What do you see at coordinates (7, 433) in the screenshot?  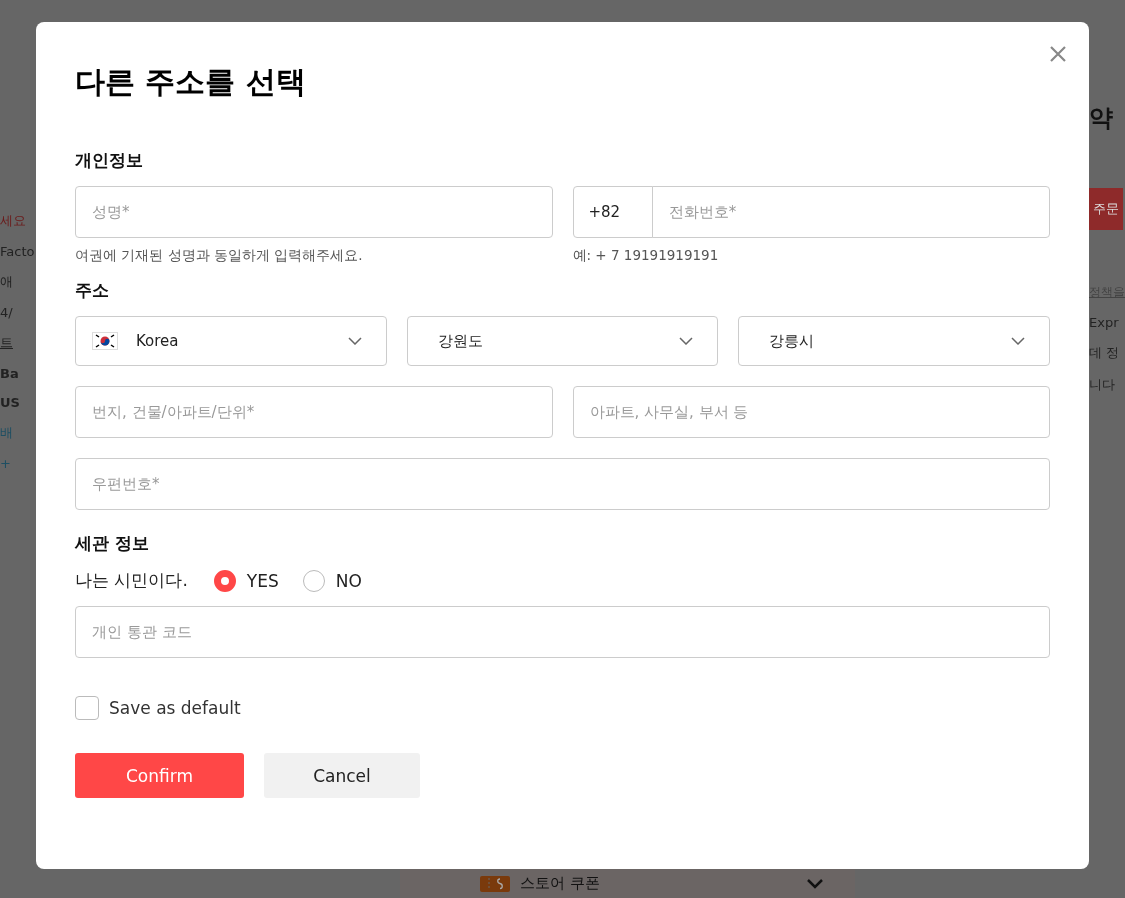 I see `background-text: 배` at bounding box center [7, 433].